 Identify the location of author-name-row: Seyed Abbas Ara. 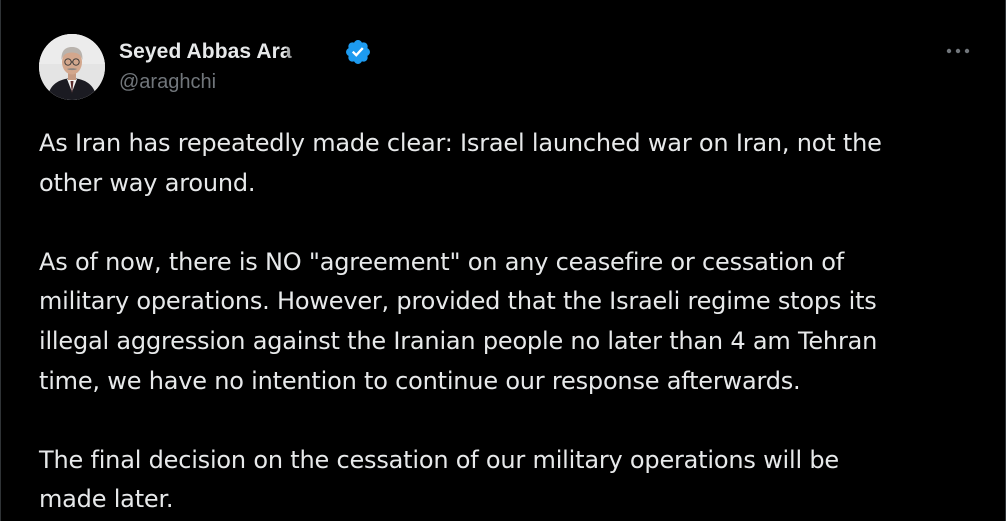
(245, 52).